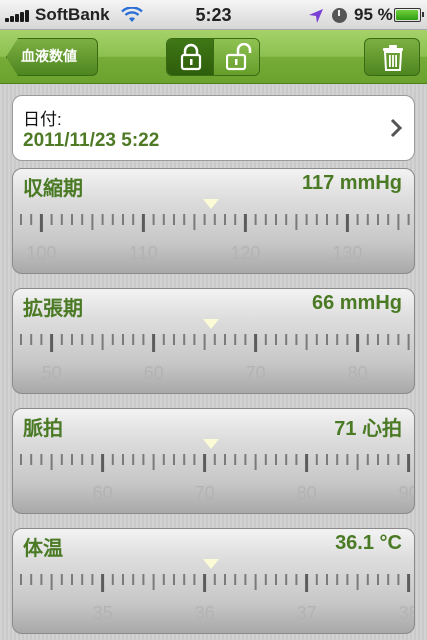 This screenshot has height=640, width=427. What do you see at coordinates (53, 308) in the screenshot?
I see `gauge-title: 拡張期` at bounding box center [53, 308].